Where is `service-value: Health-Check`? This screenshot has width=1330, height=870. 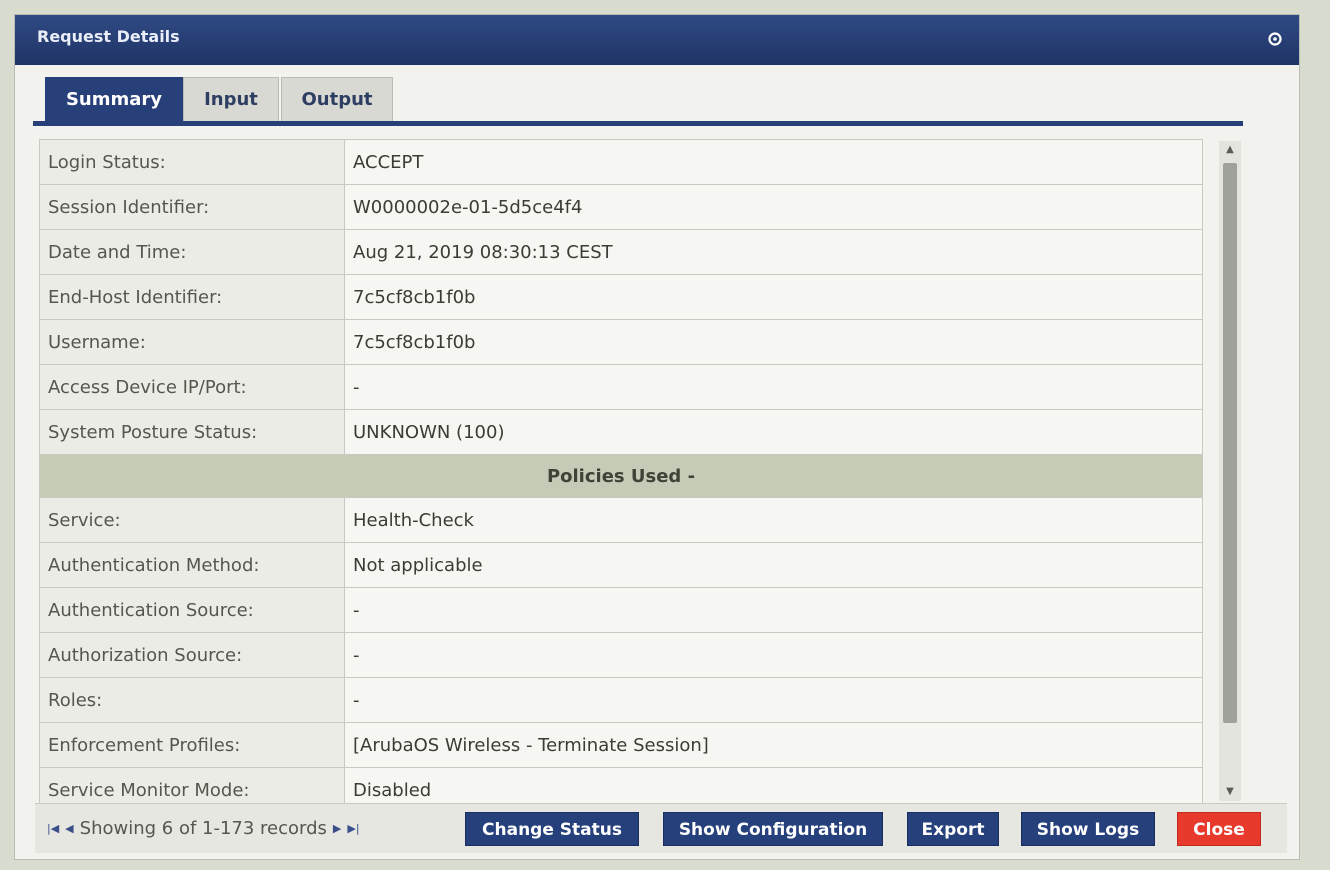
service-value: Health-Check is located at coordinates (773, 520).